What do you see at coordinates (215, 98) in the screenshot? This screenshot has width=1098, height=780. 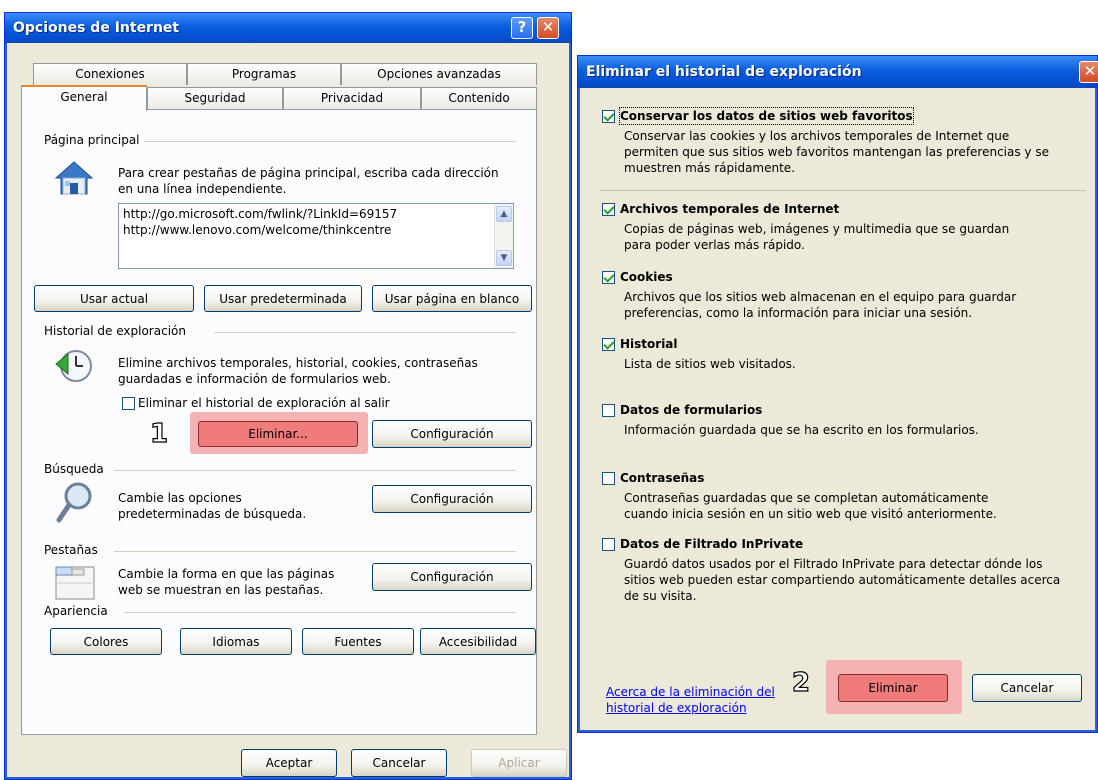 I see `tab-seguridad: Seguridad` at bounding box center [215, 98].